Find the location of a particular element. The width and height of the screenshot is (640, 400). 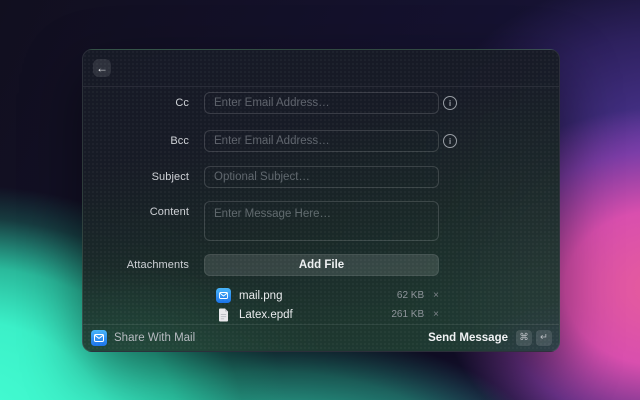

window-footer: Share With Mail Send Message ⌘ ↵ is located at coordinates (321, 337).